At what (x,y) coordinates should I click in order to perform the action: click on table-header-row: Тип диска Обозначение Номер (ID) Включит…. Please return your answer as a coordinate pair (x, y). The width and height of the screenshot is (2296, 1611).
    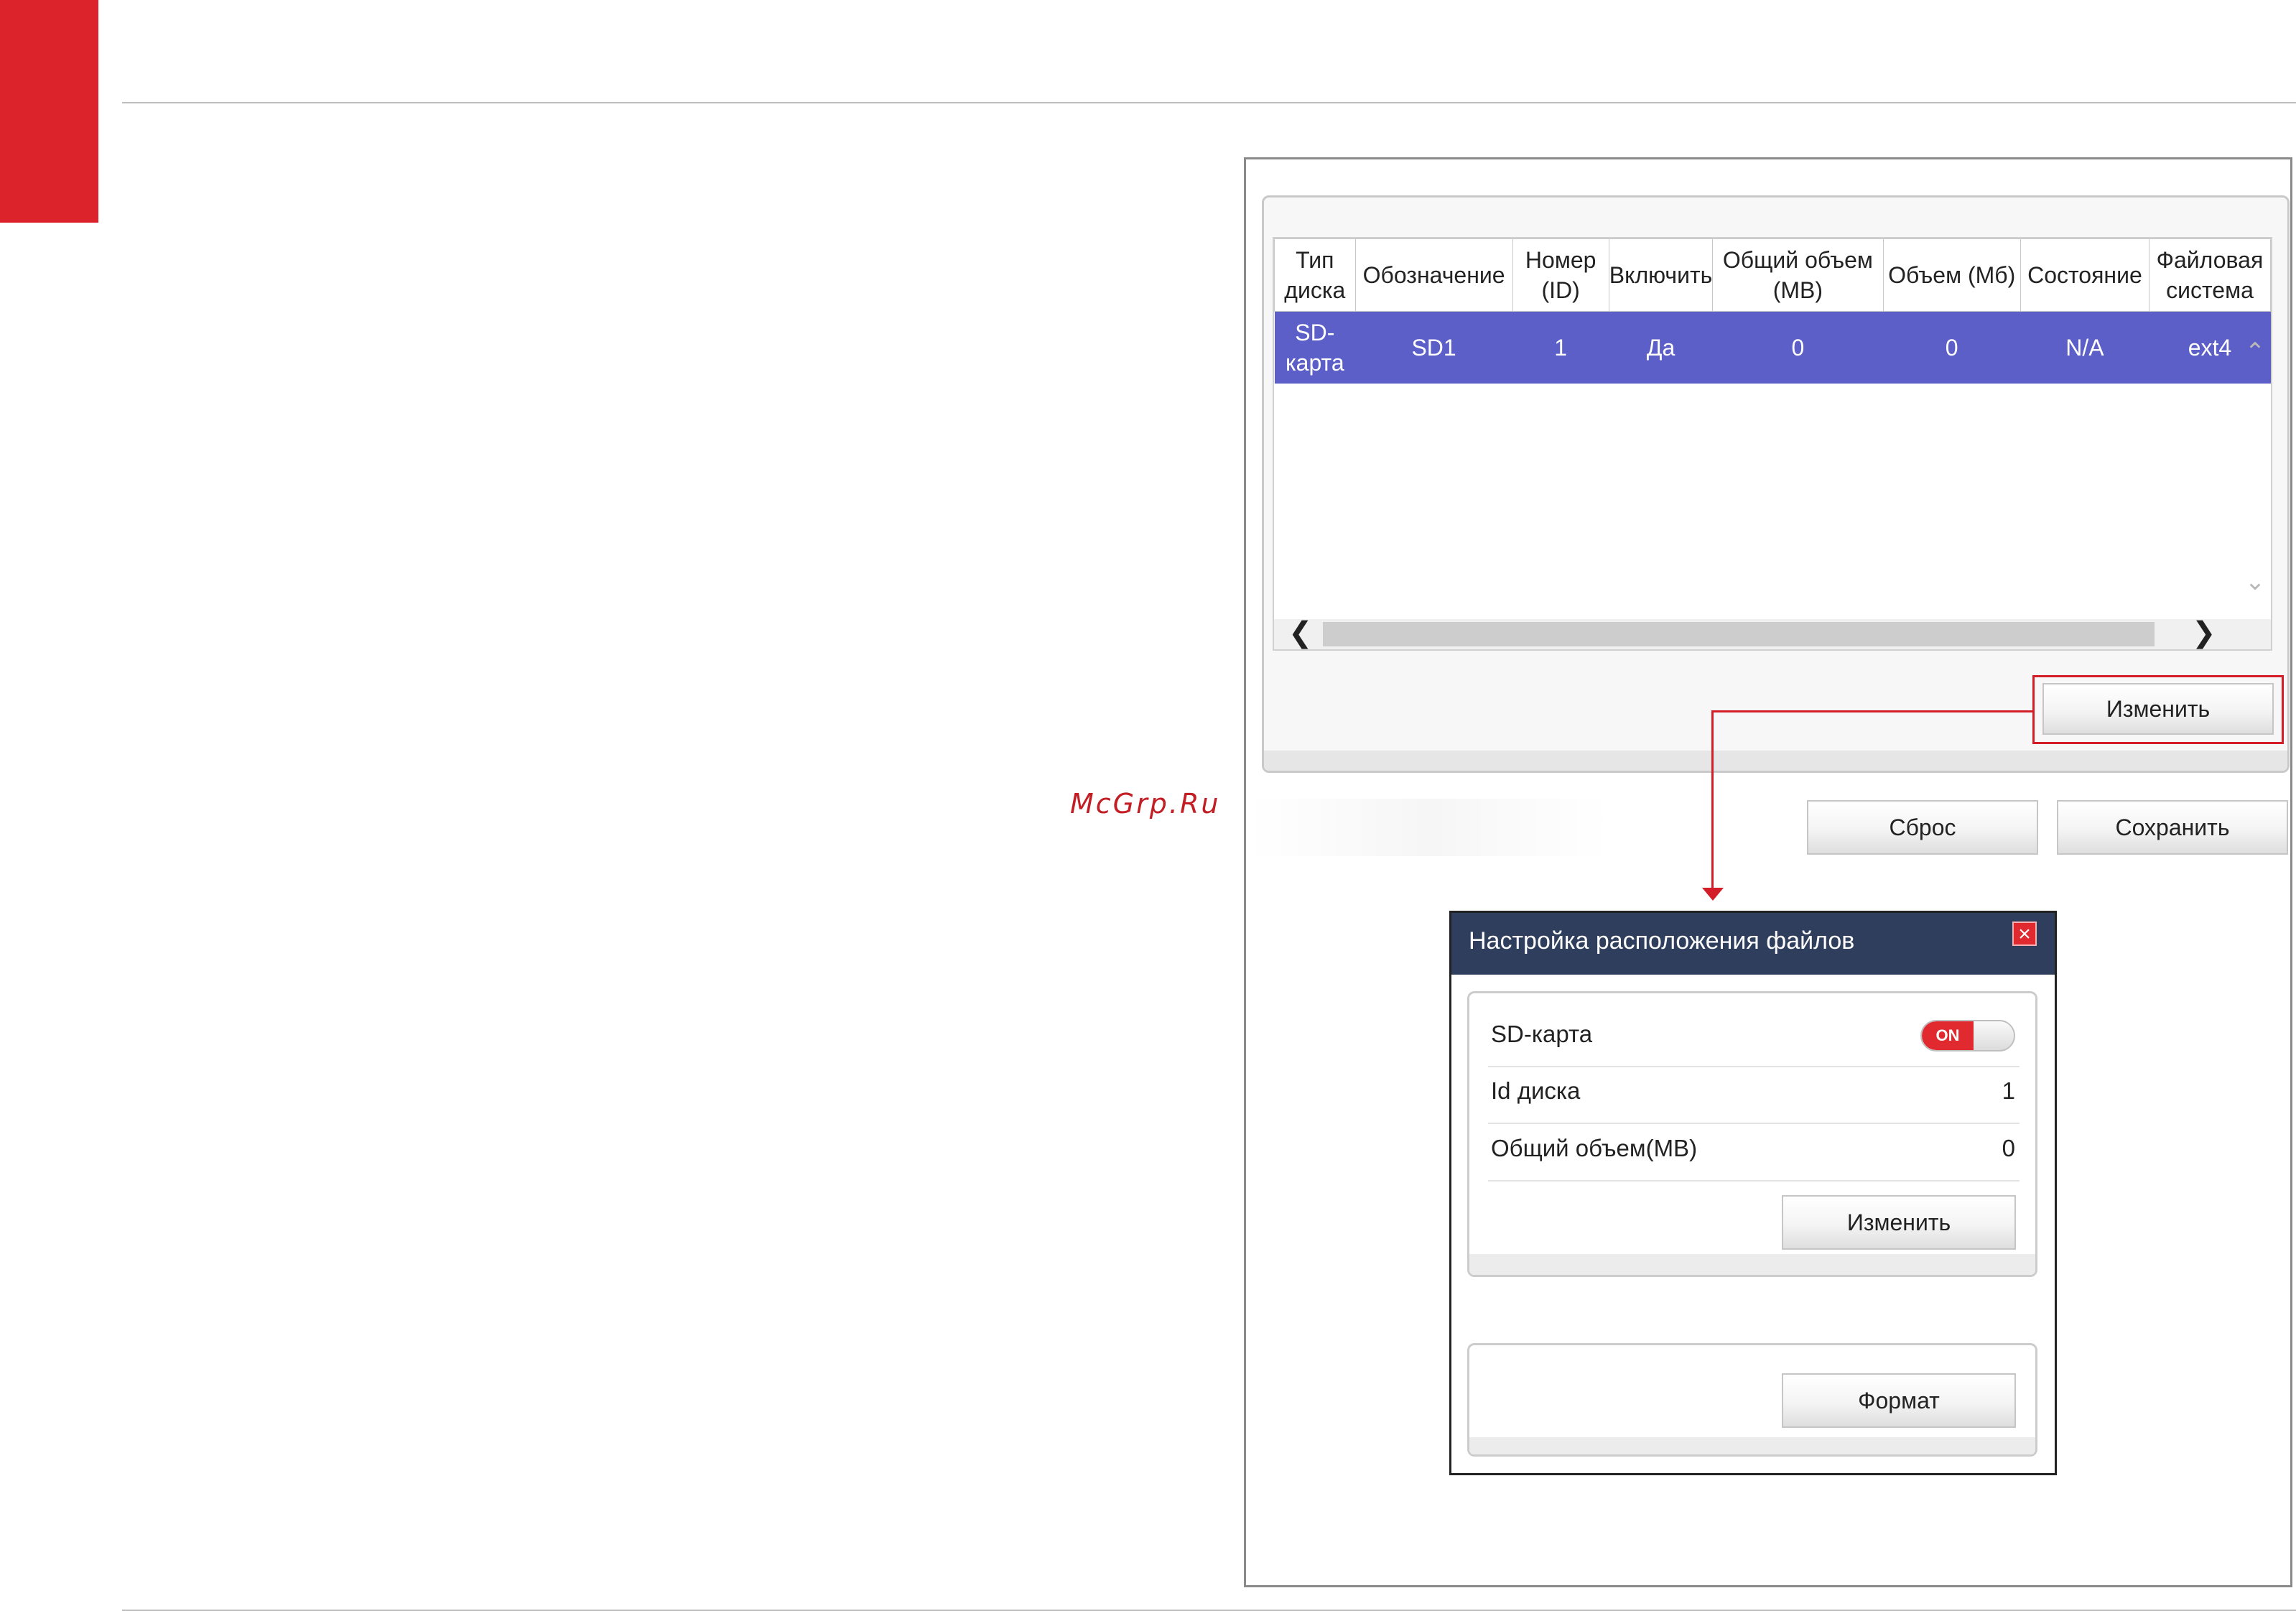
    Looking at the image, I should click on (1773, 275).